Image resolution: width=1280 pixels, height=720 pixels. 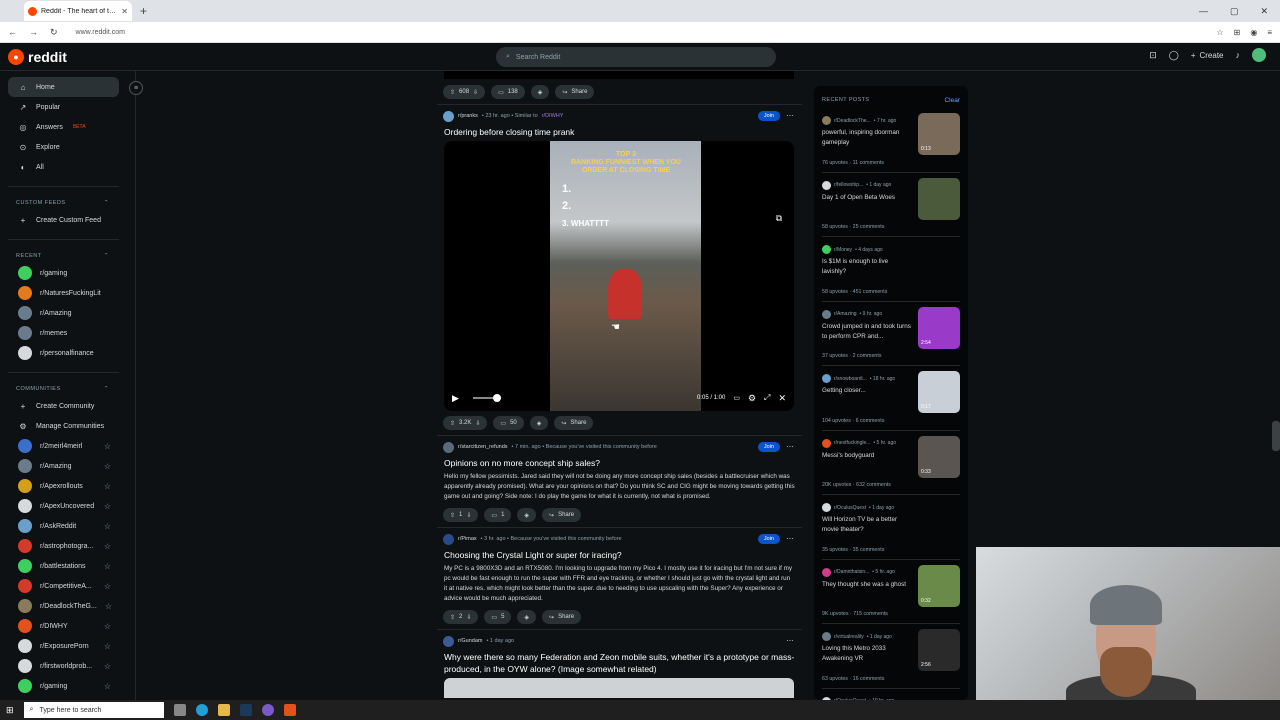 I want to click on task-view-icon, so click(x=179, y=710).